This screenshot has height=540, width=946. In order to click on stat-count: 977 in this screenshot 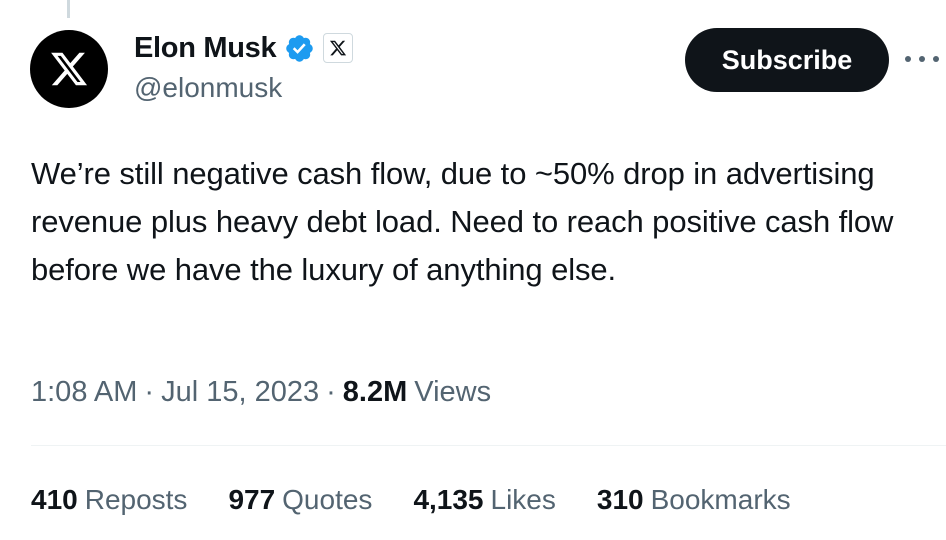, I will do `click(252, 499)`.